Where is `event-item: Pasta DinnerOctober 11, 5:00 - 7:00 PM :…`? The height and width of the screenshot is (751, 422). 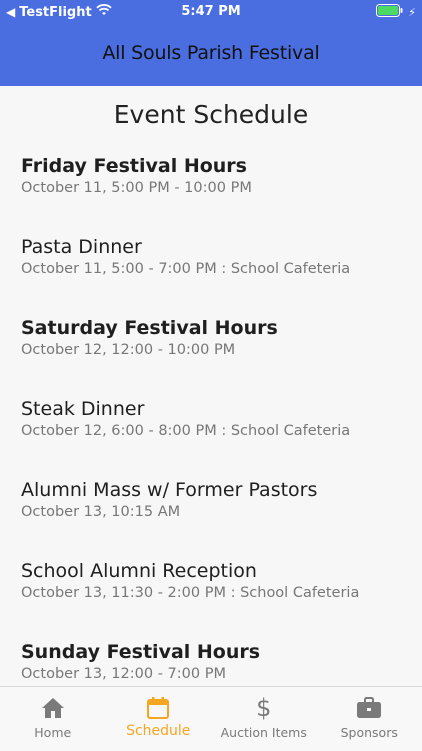 event-item: Pasta DinnerOctober 11, 5:00 - 7:00 PM :… is located at coordinates (211, 275).